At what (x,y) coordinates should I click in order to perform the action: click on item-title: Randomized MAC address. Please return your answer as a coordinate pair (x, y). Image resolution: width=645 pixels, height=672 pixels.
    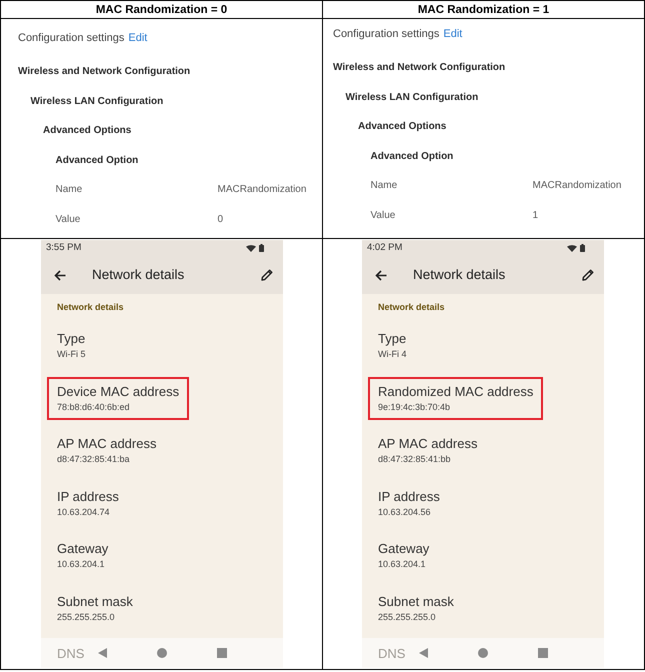
    Looking at the image, I should click on (456, 392).